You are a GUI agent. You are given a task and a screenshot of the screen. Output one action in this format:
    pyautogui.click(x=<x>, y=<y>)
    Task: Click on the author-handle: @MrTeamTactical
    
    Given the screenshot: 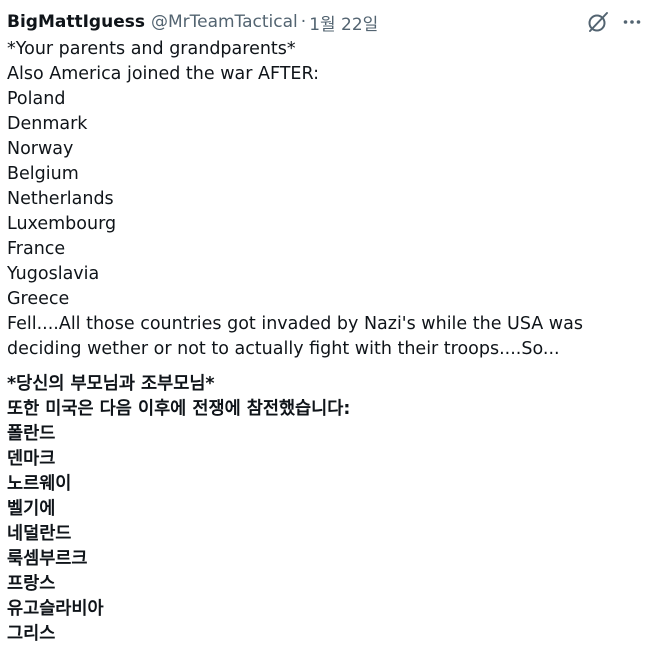 What is the action you would take?
    pyautogui.click(x=224, y=22)
    